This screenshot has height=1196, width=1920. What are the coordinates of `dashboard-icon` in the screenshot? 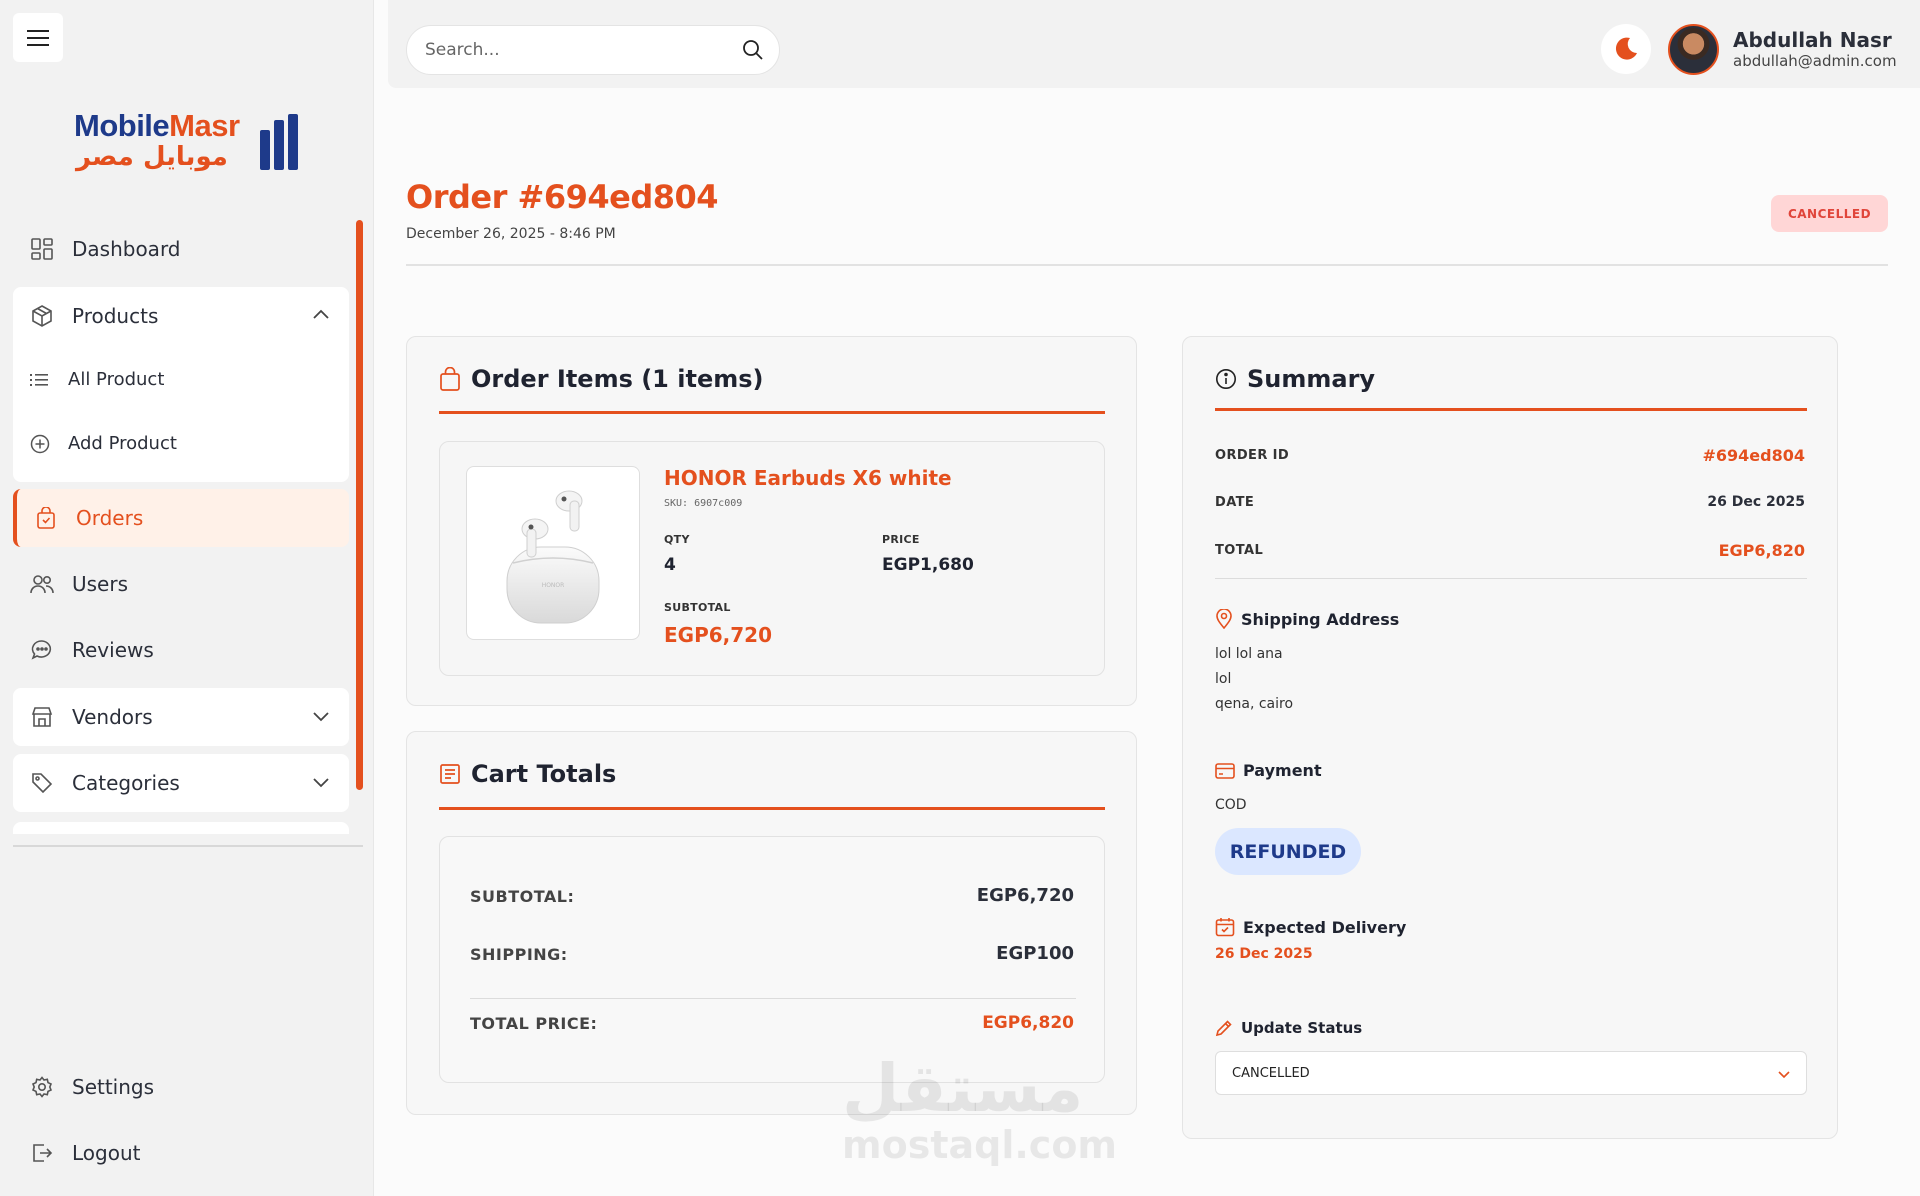 It's located at (42, 249).